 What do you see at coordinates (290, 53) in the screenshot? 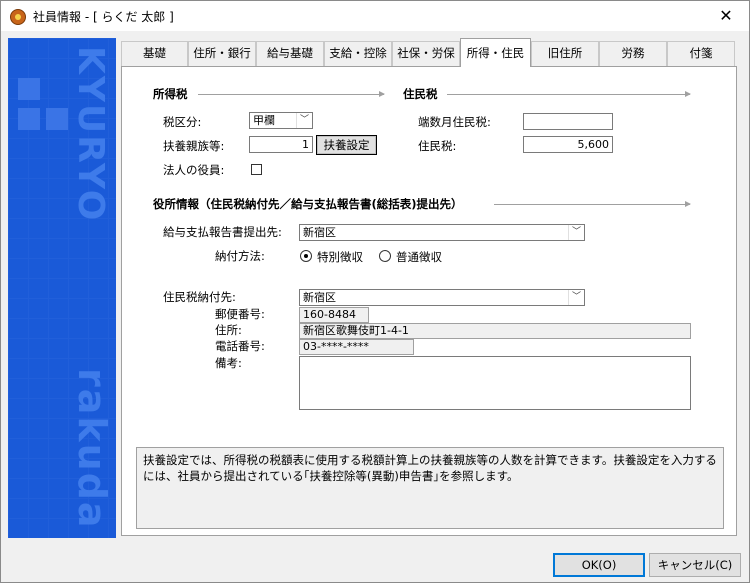
I see `tab-salary-basic: 給与基礎` at bounding box center [290, 53].